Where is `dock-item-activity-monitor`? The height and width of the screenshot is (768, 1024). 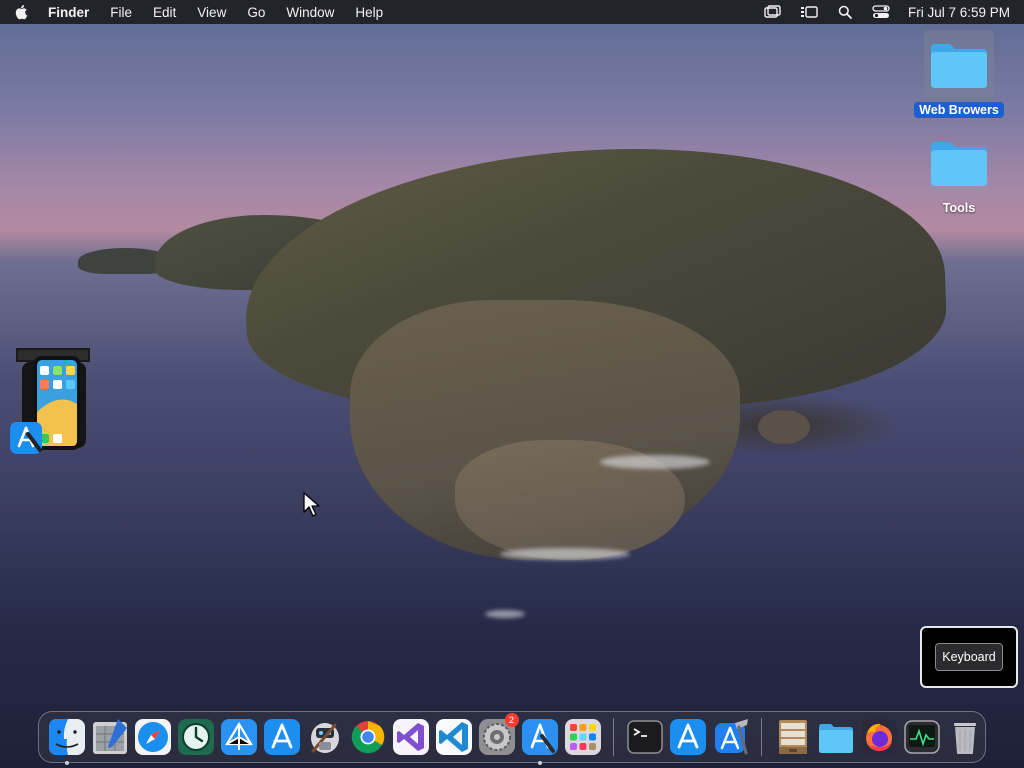 dock-item-activity-monitor is located at coordinates (922, 737).